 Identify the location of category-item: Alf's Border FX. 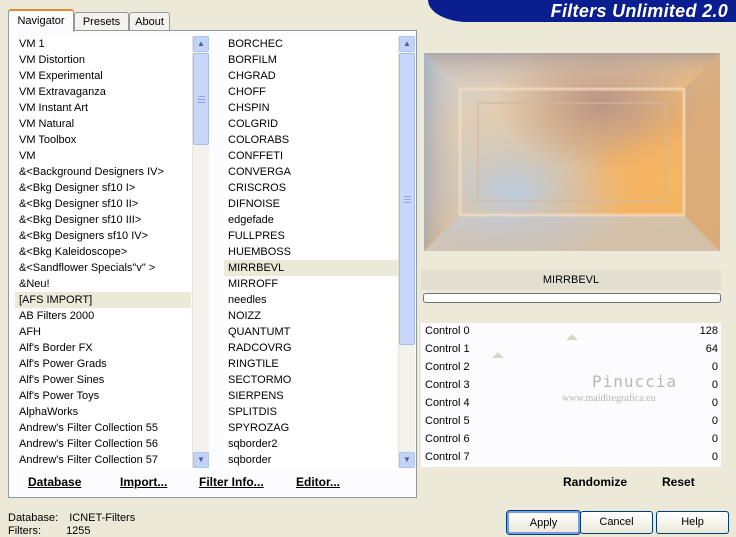
(103, 348).